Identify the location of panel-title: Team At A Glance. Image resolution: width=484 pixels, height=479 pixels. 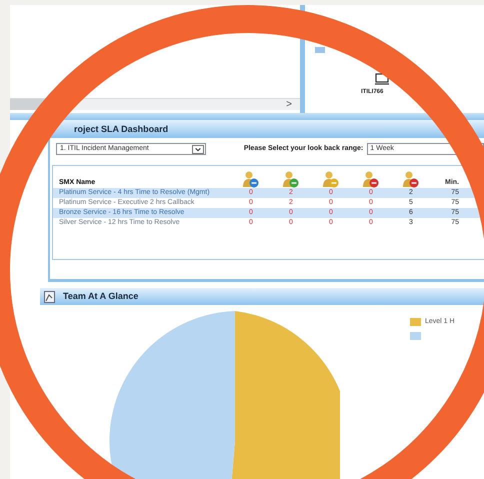
(100, 296).